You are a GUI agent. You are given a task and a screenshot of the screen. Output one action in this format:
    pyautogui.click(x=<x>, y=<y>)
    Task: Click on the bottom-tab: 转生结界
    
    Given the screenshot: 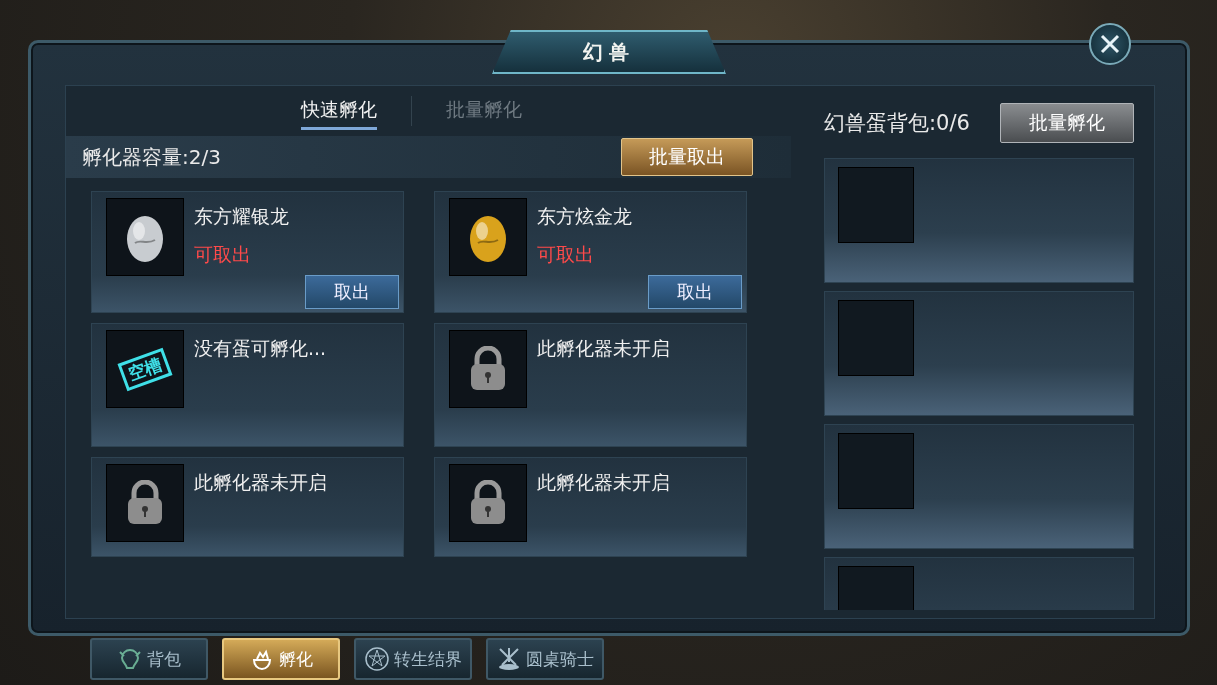 What is the action you would take?
    pyautogui.click(x=413, y=659)
    